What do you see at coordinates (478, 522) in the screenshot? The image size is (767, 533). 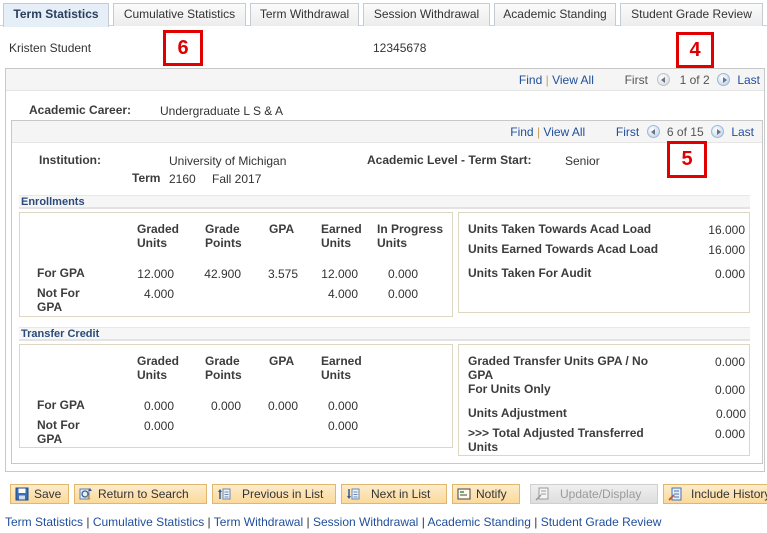 I see `footer-link-academic-standing: Academic Standing` at bounding box center [478, 522].